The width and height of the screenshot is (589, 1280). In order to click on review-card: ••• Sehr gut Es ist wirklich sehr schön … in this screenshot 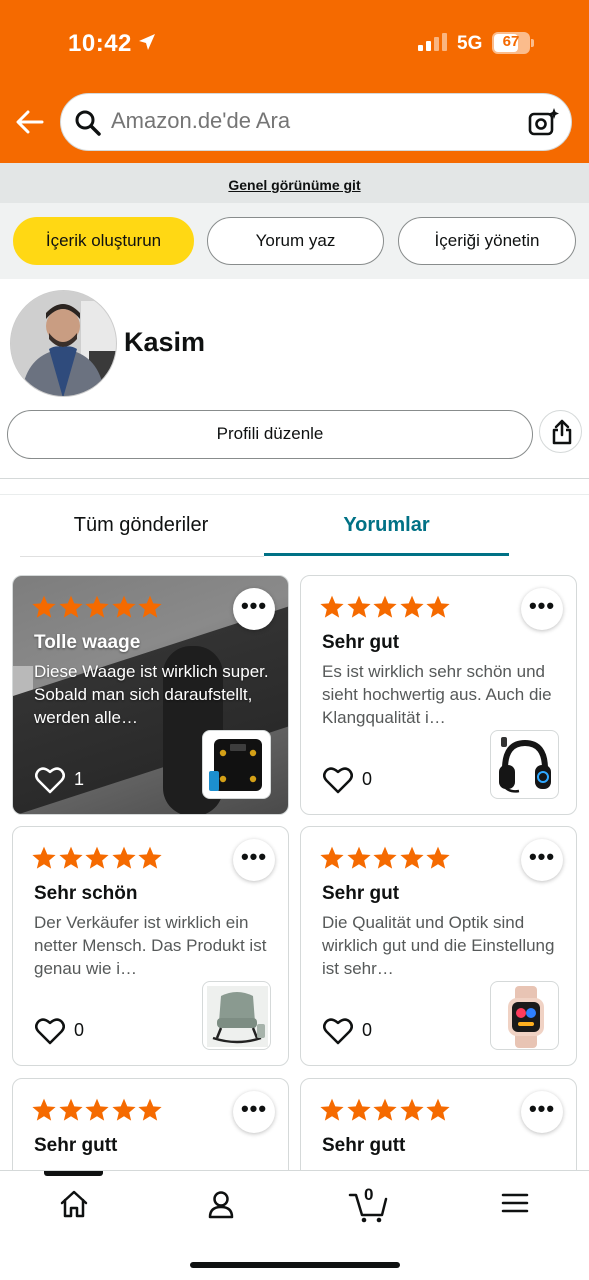, I will do `click(438, 695)`.